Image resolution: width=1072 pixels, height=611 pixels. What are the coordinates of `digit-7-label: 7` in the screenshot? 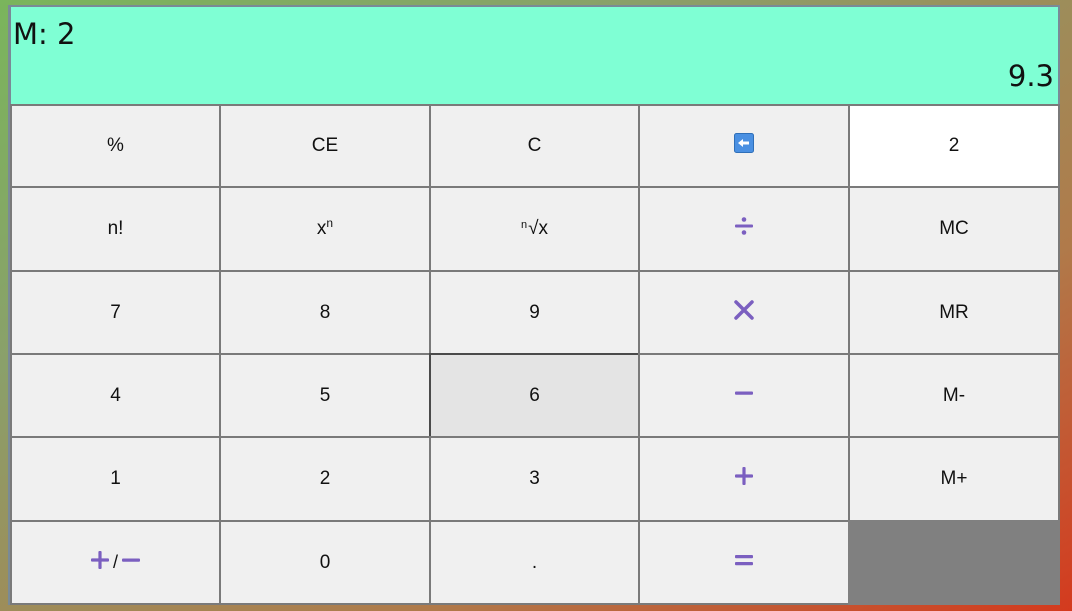 It's located at (115, 312).